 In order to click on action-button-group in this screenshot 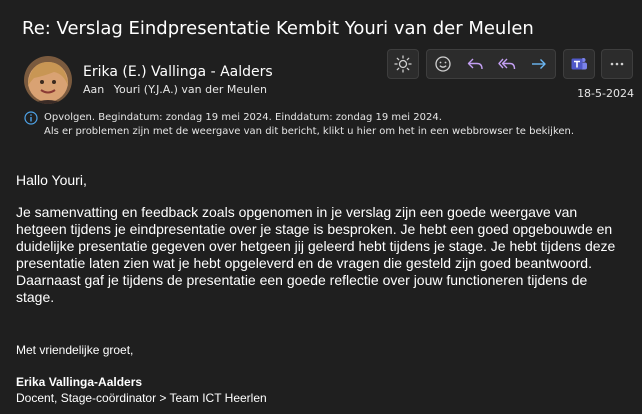, I will do `click(491, 64)`.